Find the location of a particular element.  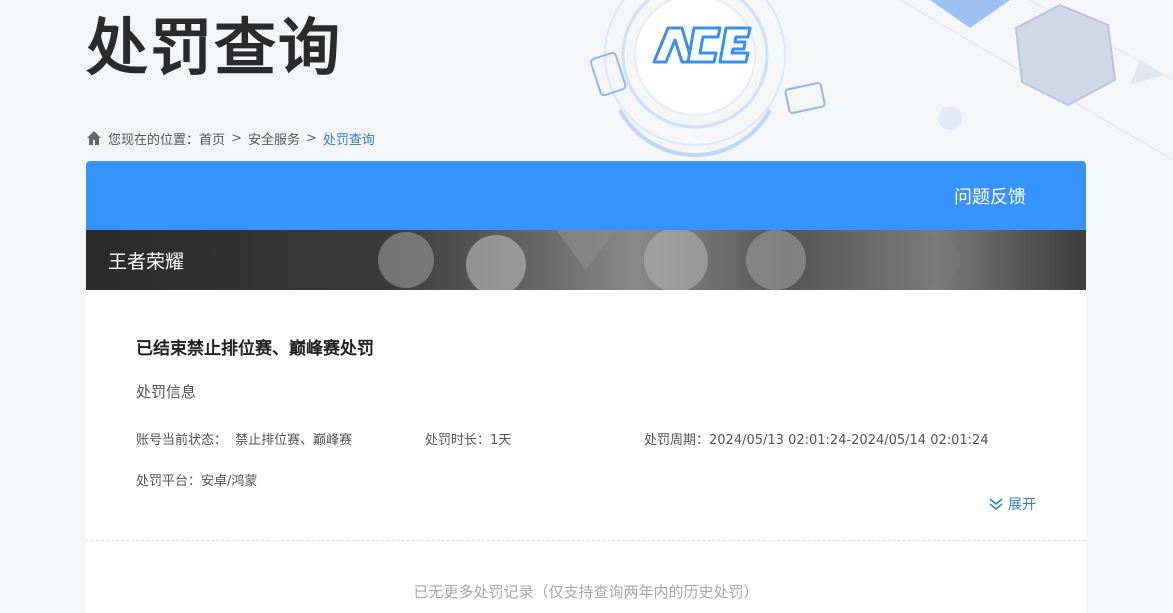

breadcrumb-home-link: 首页 is located at coordinates (212, 138).